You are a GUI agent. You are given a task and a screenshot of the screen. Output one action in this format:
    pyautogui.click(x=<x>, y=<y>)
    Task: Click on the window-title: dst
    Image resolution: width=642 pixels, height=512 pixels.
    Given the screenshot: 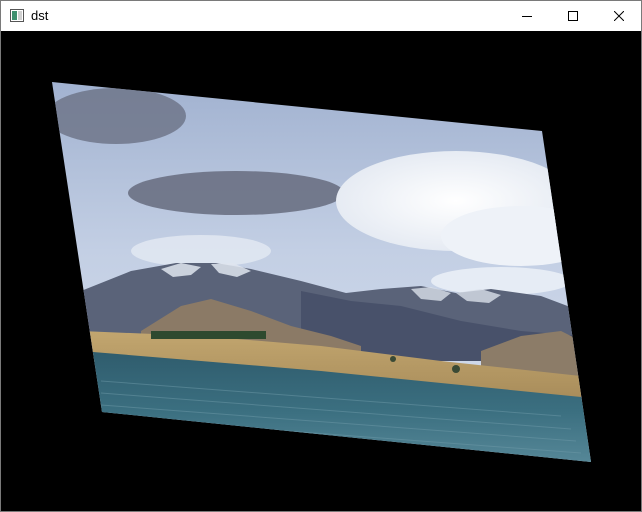 What is the action you would take?
    pyautogui.click(x=40, y=15)
    